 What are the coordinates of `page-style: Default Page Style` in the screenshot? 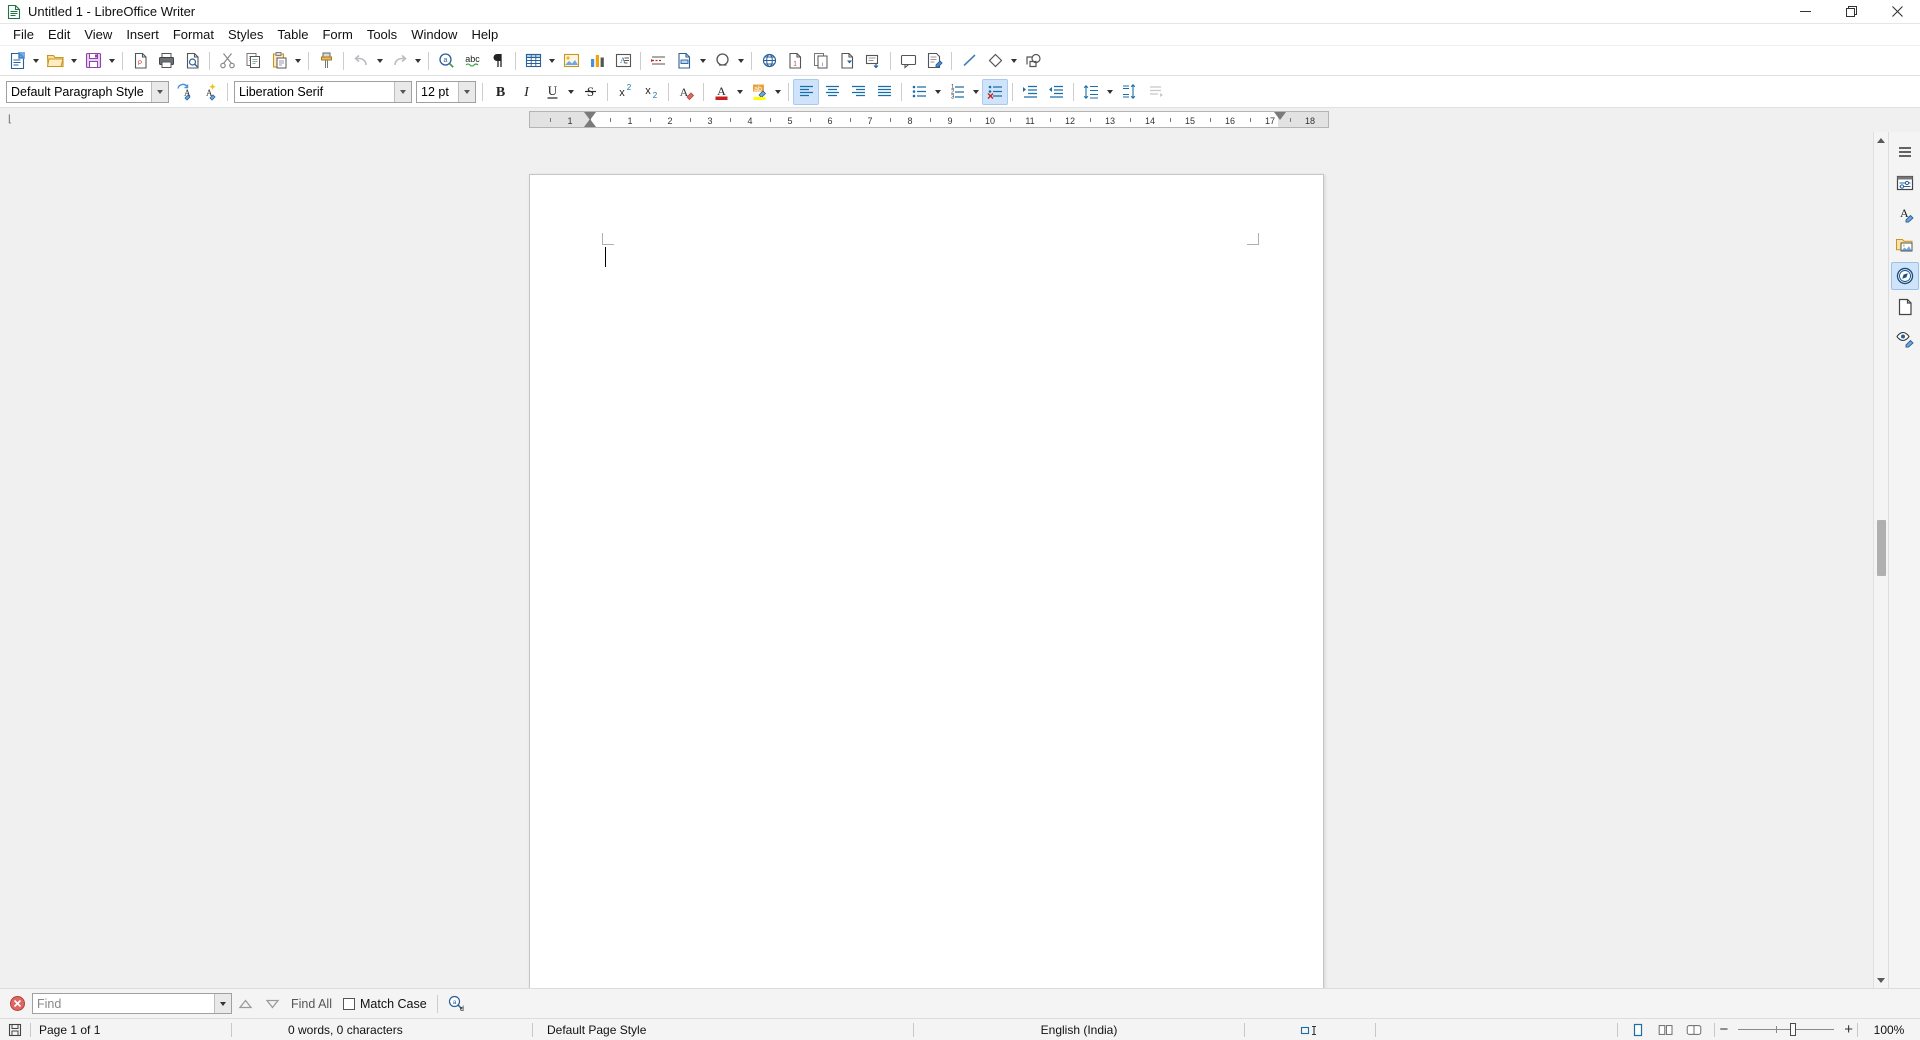 It's located at (723, 1029).